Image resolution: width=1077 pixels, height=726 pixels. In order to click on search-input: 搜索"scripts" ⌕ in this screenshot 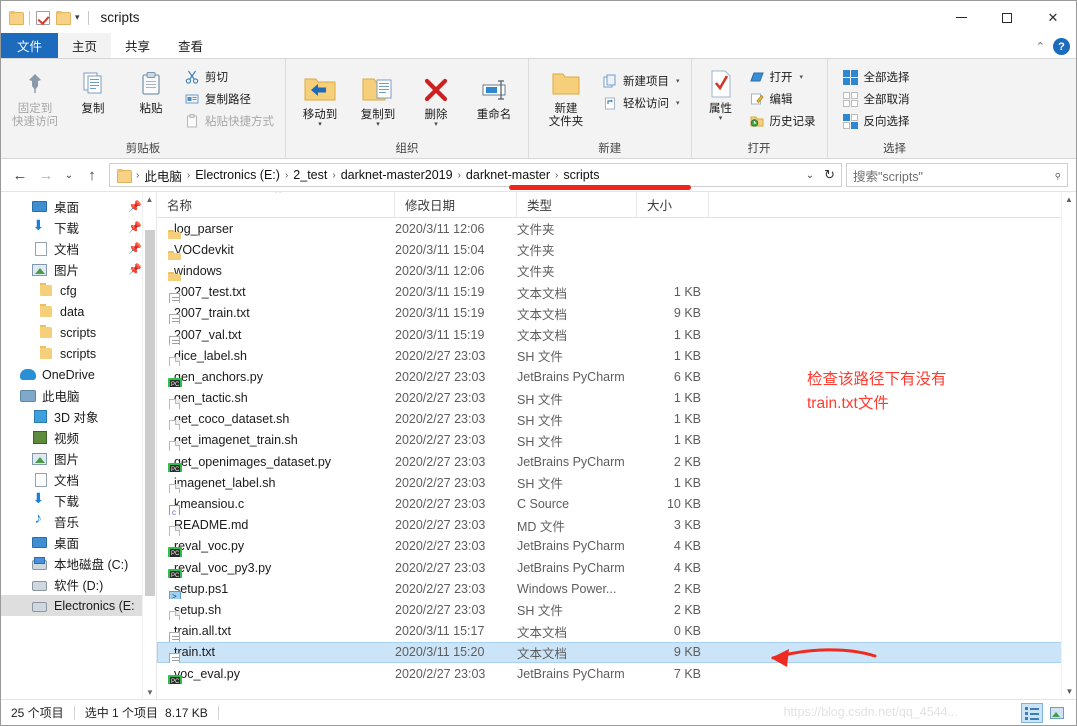, I will do `click(957, 175)`.